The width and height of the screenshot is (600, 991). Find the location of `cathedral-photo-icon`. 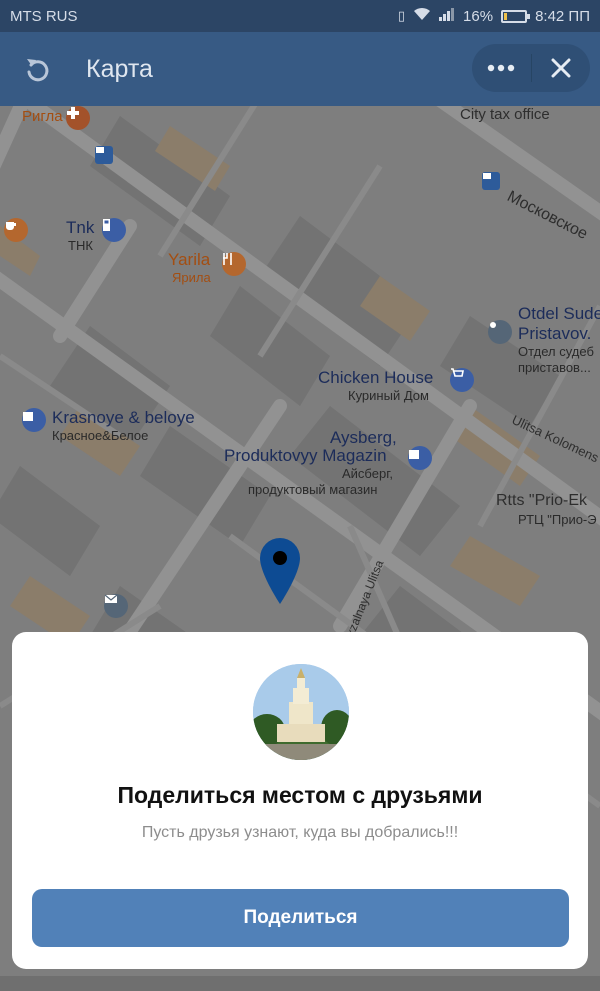

cathedral-photo-icon is located at coordinates (301, 712).